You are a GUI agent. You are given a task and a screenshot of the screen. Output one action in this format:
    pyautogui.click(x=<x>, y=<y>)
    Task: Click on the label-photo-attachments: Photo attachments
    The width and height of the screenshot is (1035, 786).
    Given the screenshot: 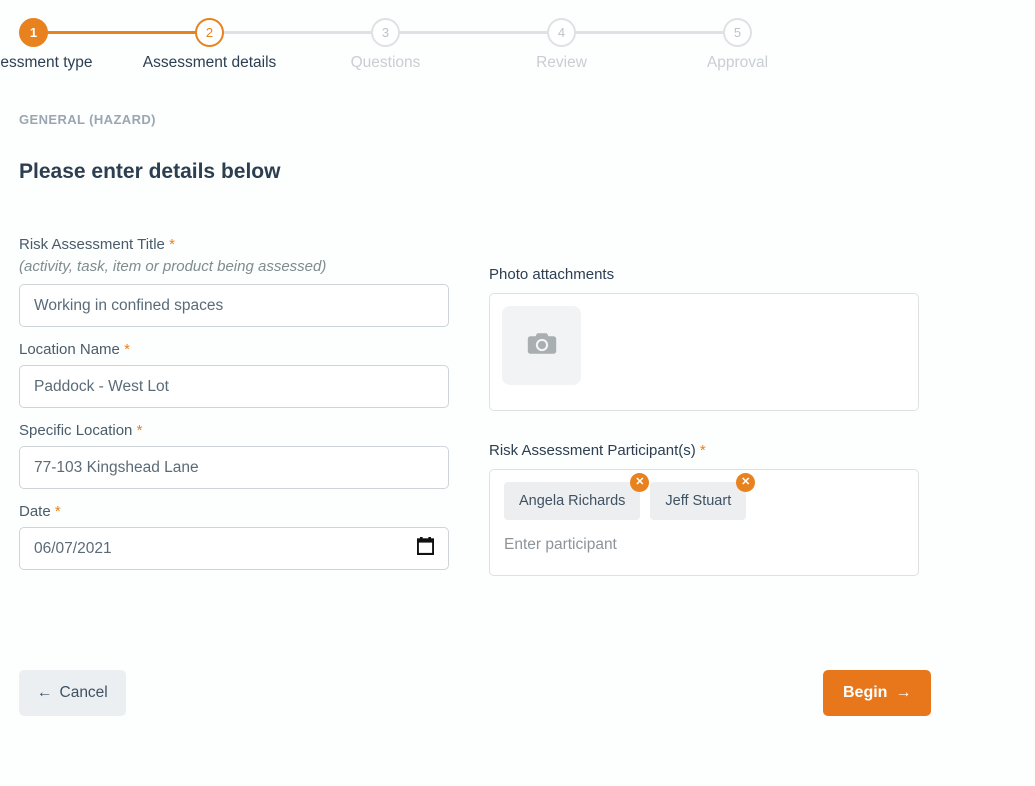 What is the action you would take?
    pyautogui.click(x=552, y=274)
    